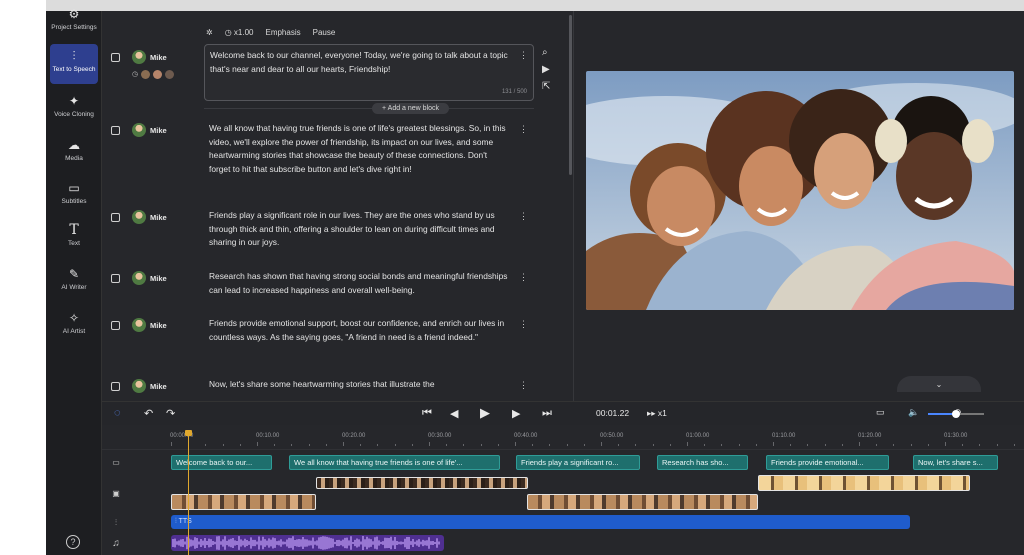 This screenshot has height=555, width=1024. I want to click on playback-speed: ▸▸ x1, so click(657, 413).